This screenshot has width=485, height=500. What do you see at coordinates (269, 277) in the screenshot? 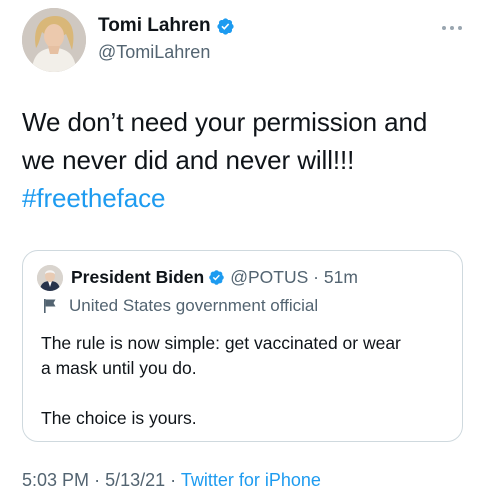
I see `quoted-author-handle: @POTUS` at bounding box center [269, 277].